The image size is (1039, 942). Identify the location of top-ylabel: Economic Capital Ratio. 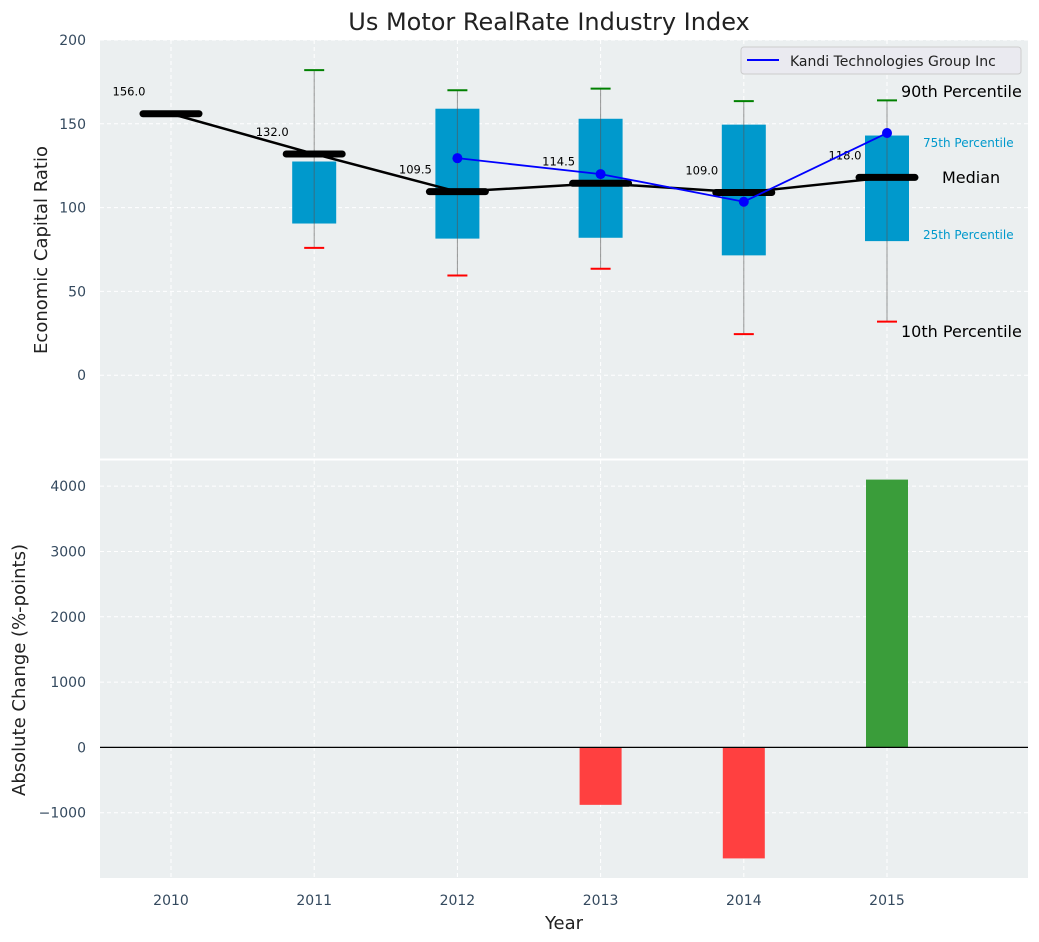
(41, 250).